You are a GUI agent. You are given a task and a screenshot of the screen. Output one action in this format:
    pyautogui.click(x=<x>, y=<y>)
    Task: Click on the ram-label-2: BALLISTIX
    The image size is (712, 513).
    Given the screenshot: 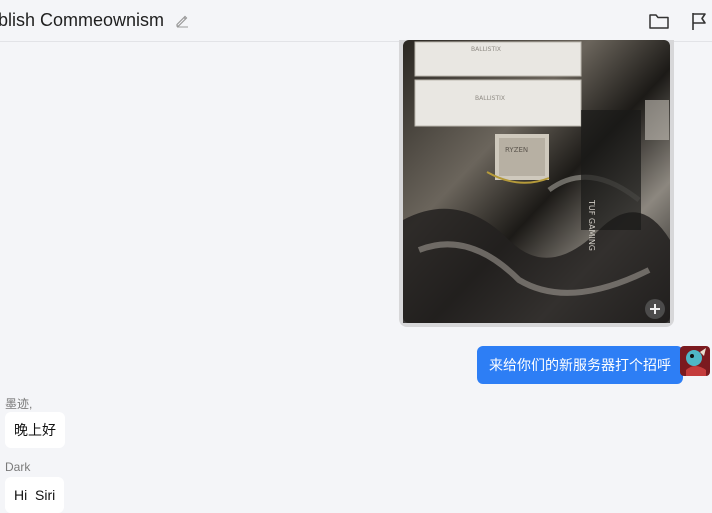 What is the action you would take?
    pyautogui.click(x=490, y=98)
    